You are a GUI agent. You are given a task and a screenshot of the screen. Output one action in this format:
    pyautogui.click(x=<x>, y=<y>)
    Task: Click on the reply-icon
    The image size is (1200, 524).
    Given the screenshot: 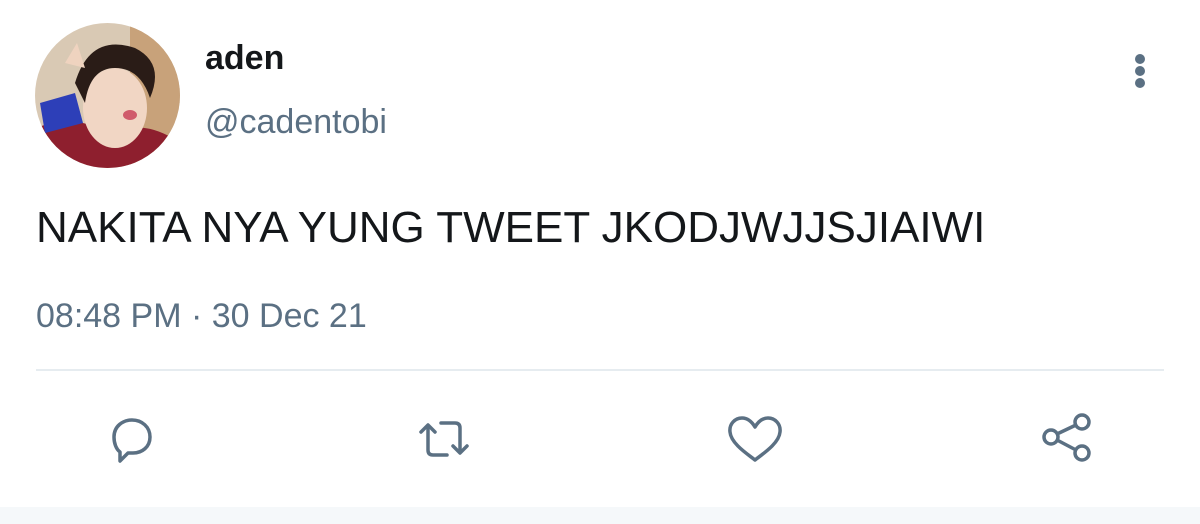 What is the action you would take?
    pyautogui.click(x=132, y=440)
    